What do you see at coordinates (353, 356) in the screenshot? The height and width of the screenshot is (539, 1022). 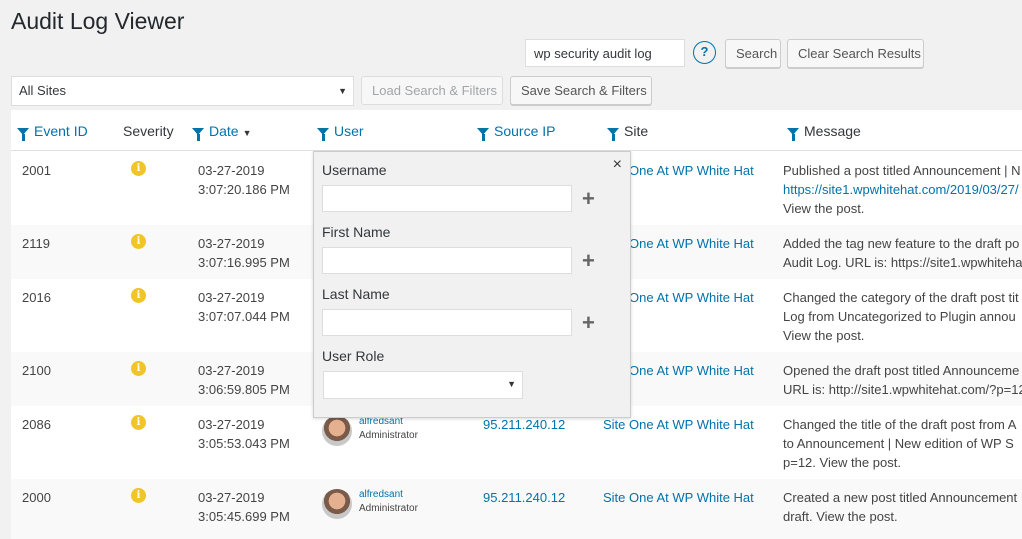 I see `user-role-label: User Role` at bounding box center [353, 356].